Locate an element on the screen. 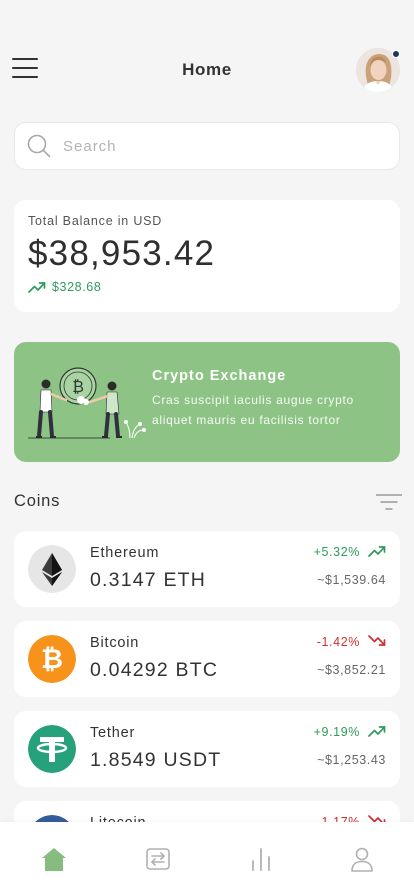 The width and height of the screenshot is (414, 896). coin-usd-value: ~$3,852.21 is located at coordinates (351, 670).